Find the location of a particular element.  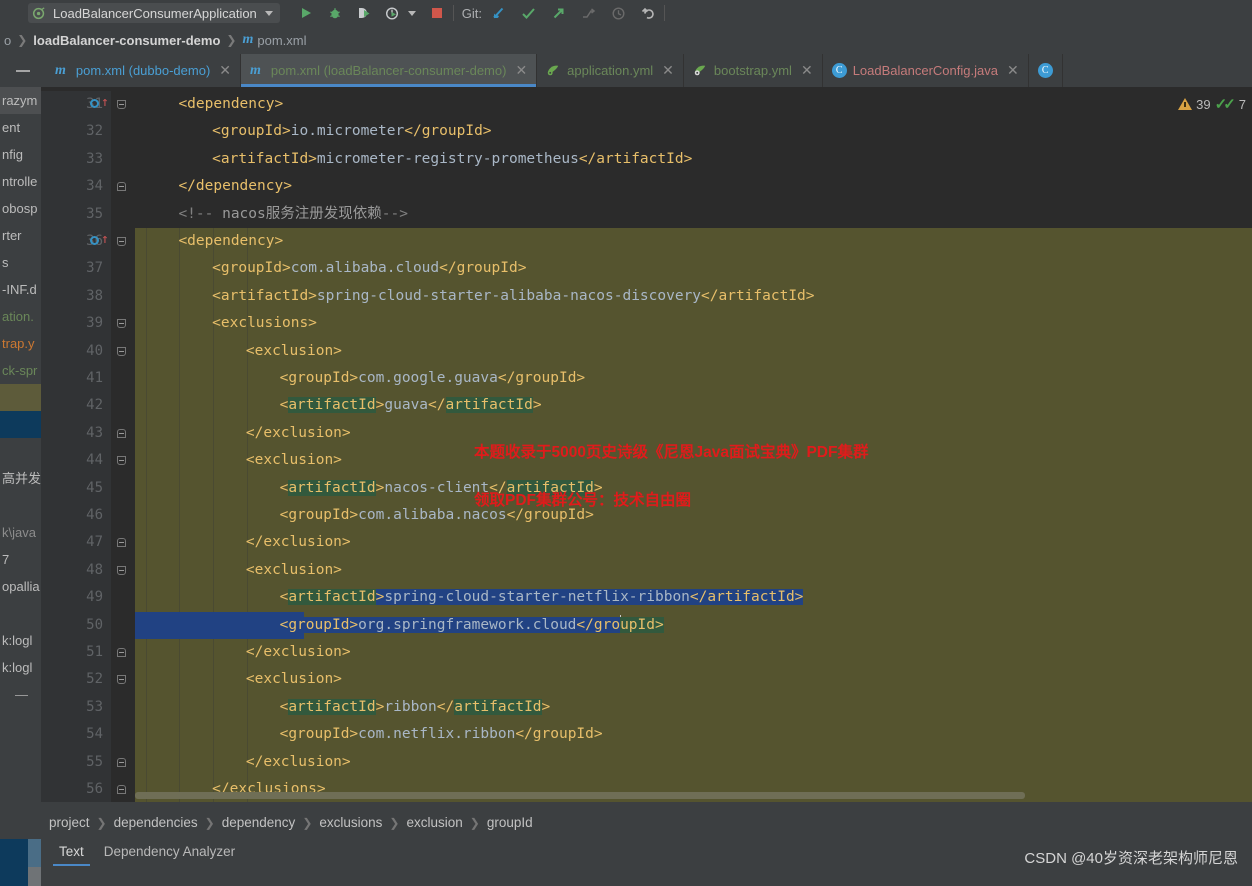

editor-tab-0: m pom.xml (dubbo-demo) ✕ is located at coordinates (144, 70).